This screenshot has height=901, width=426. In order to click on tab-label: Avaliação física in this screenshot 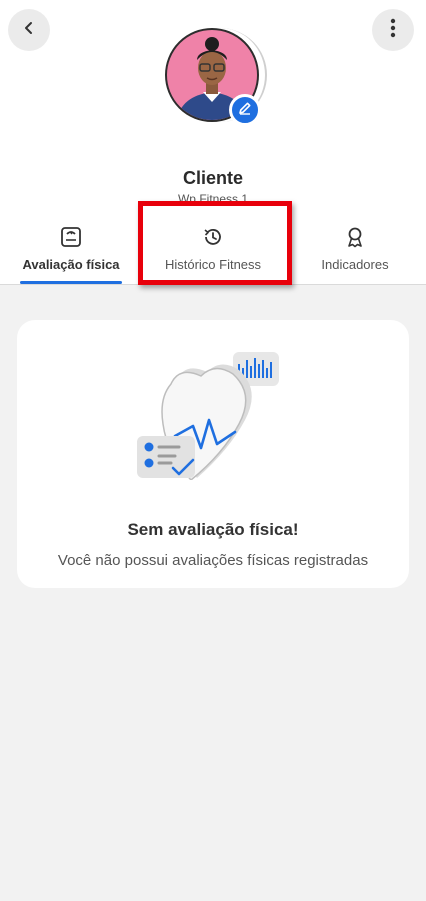, I will do `click(71, 264)`.